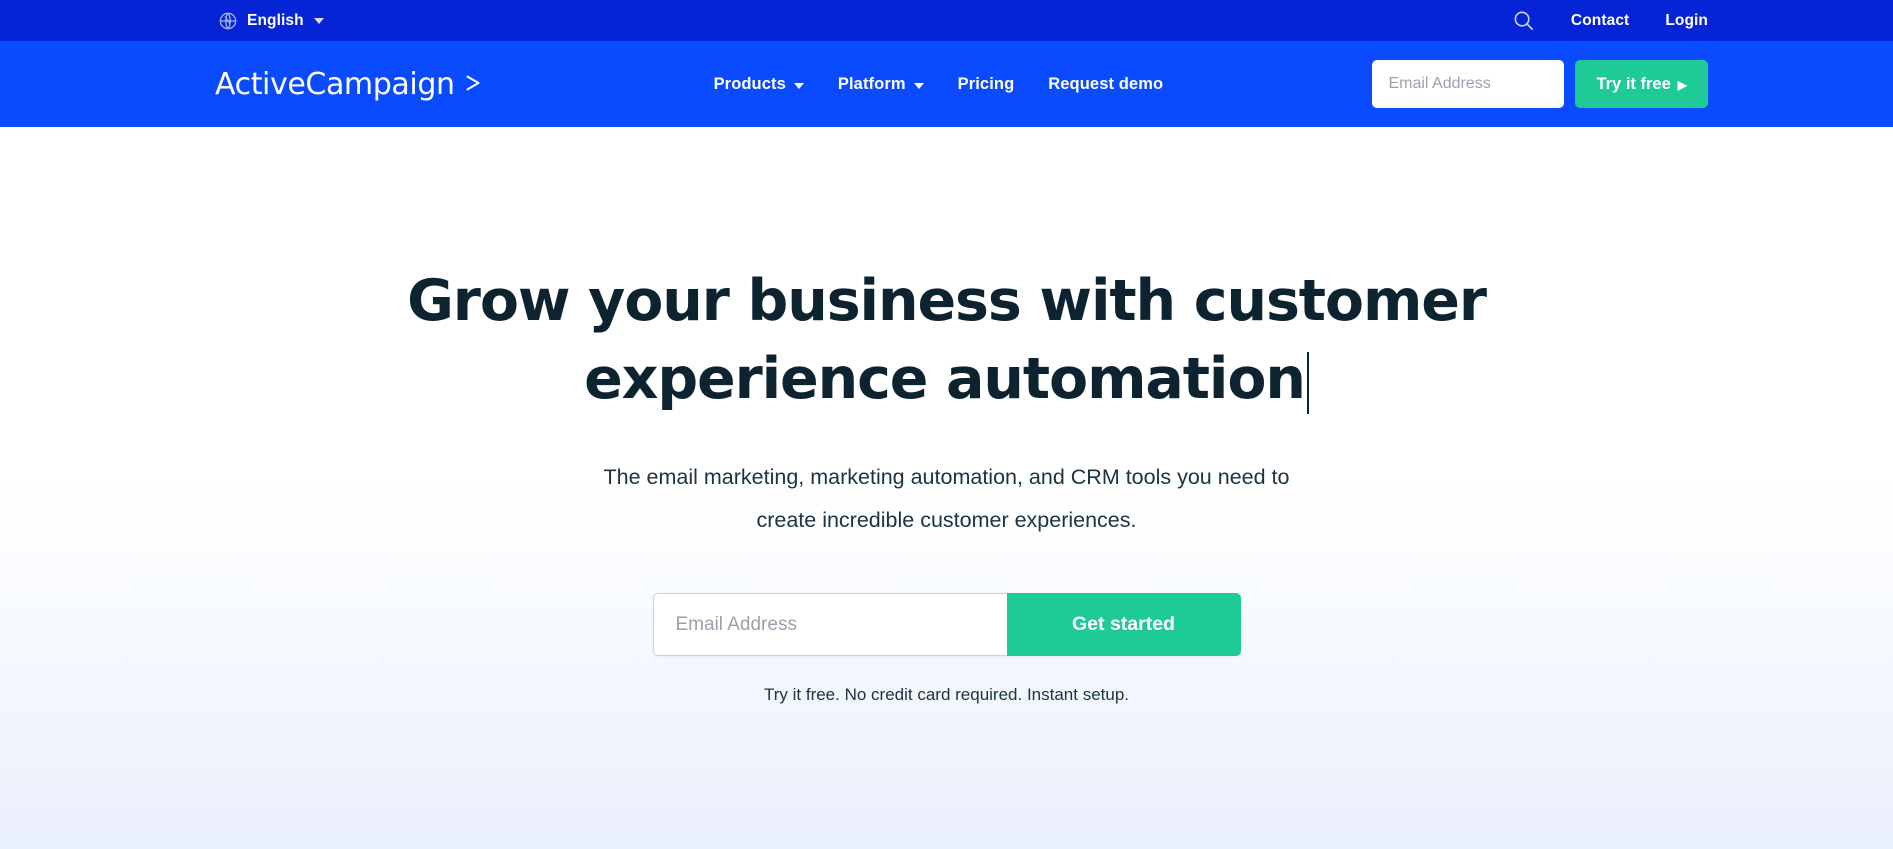  I want to click on nav-item-platform: Platform, so click(881, 84).